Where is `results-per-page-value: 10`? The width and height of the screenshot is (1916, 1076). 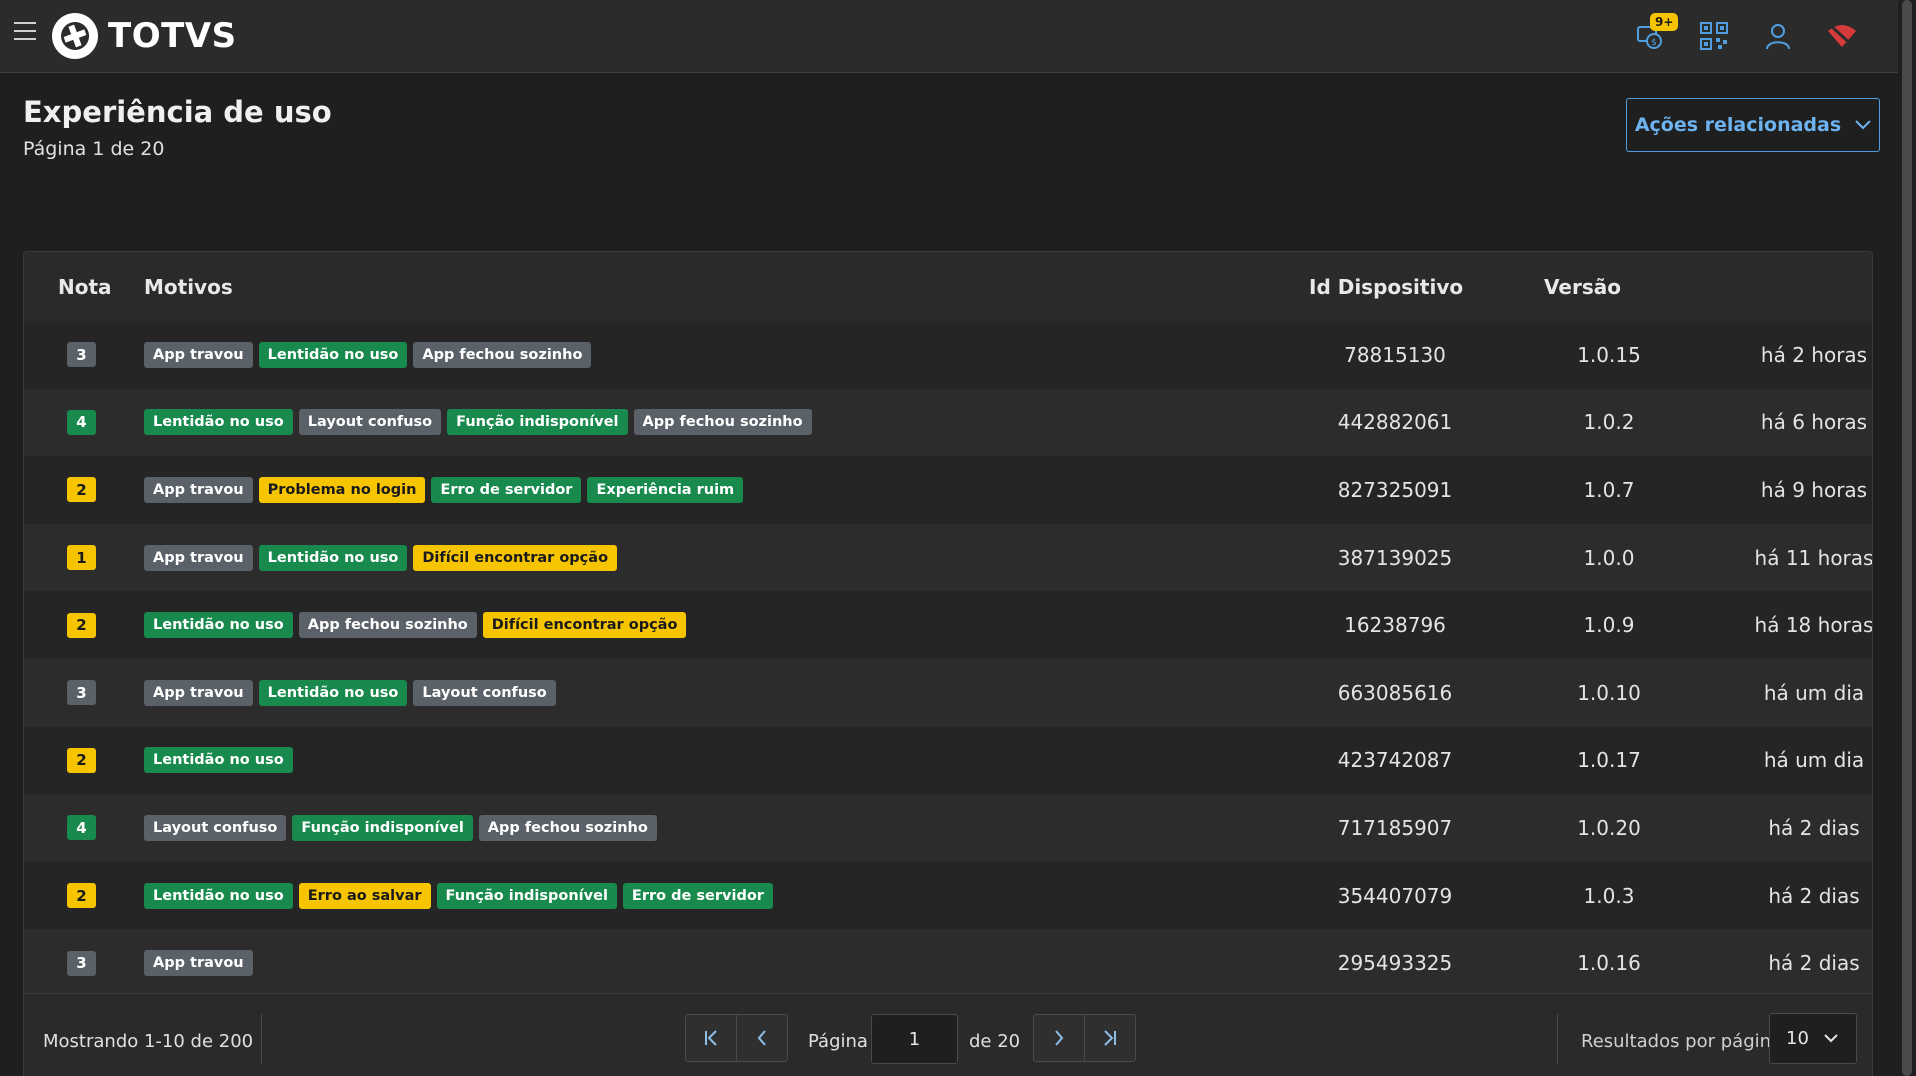 results-per-page-value: 10 is located at coordinates (1797, 1038).